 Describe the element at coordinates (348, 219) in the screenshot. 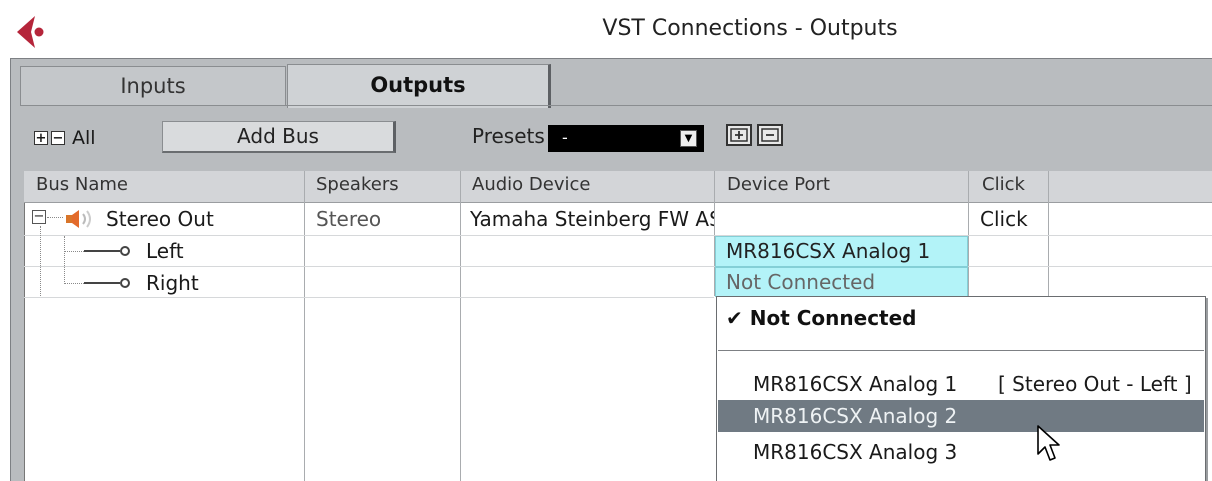

I see `speakers-cell: Stereo` at that location.